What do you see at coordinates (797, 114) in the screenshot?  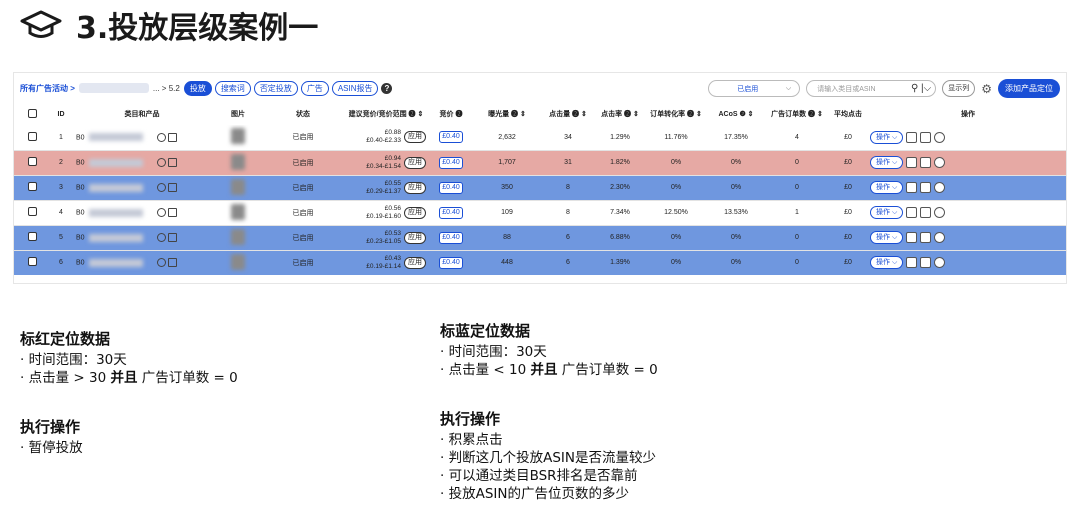 I see `col-header-orders: 广告订单数 ❷ ⇕` at bounding box center [797, 114].